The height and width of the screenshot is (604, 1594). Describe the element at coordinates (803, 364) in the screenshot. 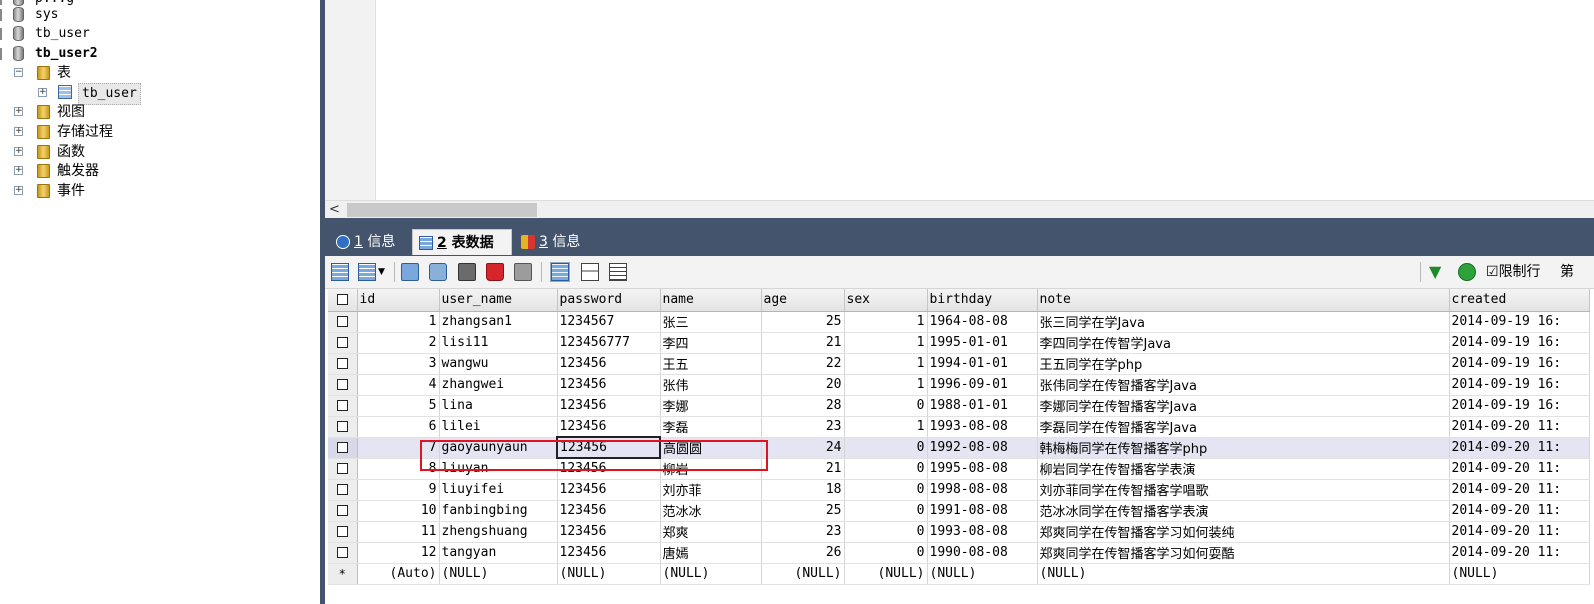

I see `cell-age: 22` at that location.